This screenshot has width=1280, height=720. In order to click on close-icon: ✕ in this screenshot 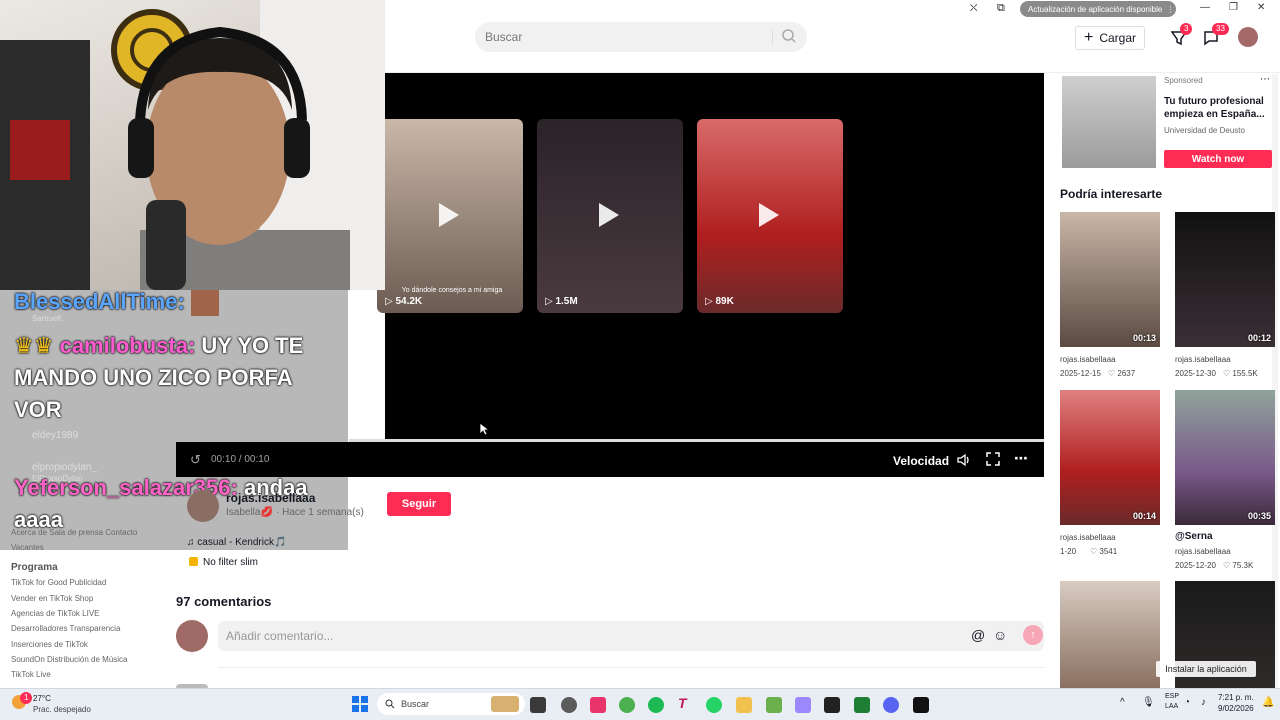, I will do `click(1261, 7)`.